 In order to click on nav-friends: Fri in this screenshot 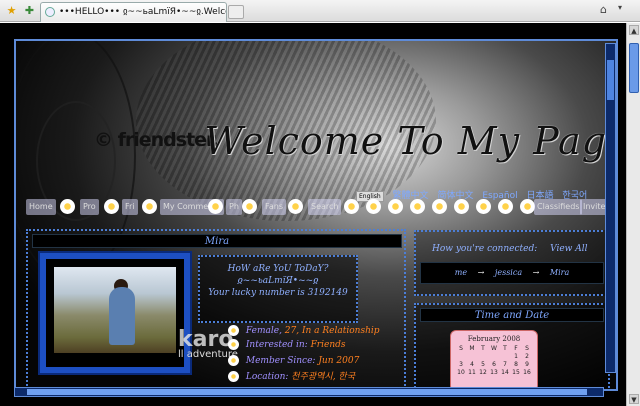, I will do `click(130, 207)`.